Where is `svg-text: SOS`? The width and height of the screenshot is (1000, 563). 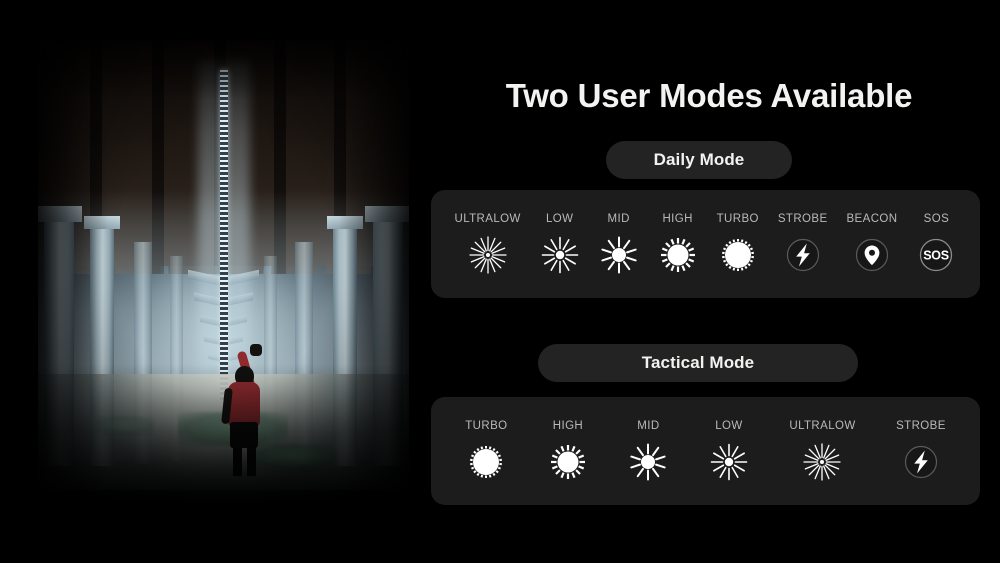
svg-text: SOS is located at coordinates (937, 256).